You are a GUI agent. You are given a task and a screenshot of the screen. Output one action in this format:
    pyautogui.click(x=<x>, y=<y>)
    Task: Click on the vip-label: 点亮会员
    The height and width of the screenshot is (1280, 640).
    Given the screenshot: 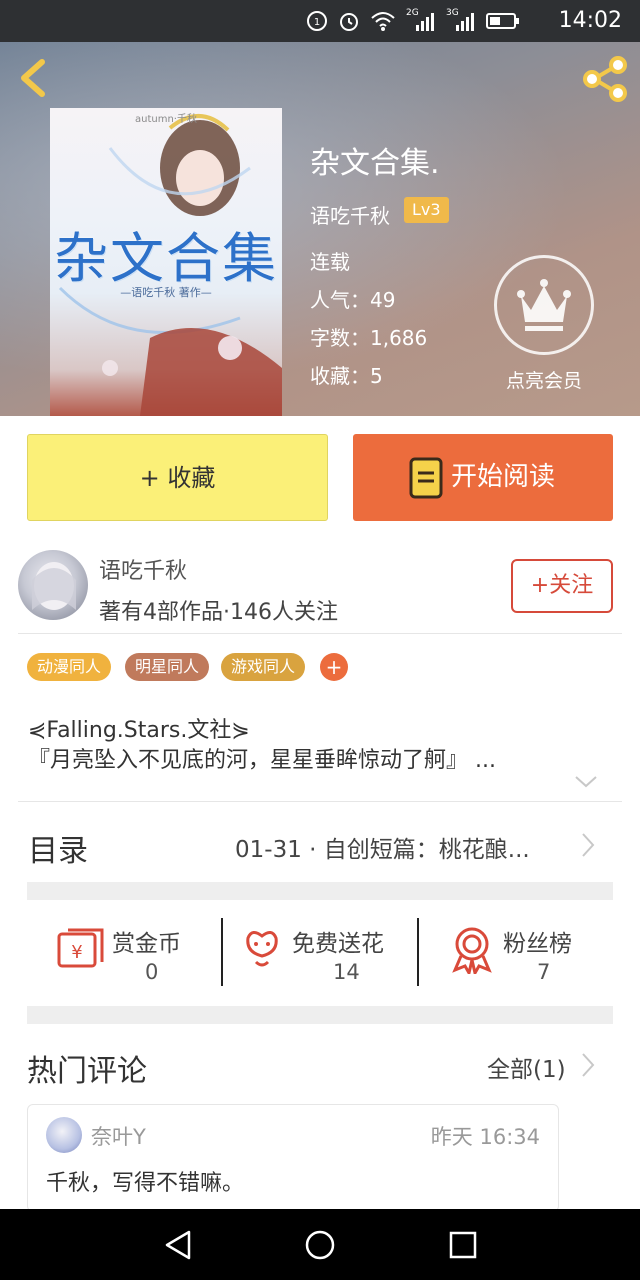 What is the action you would take?
    pyautogui.click(x=544, y=379)
    